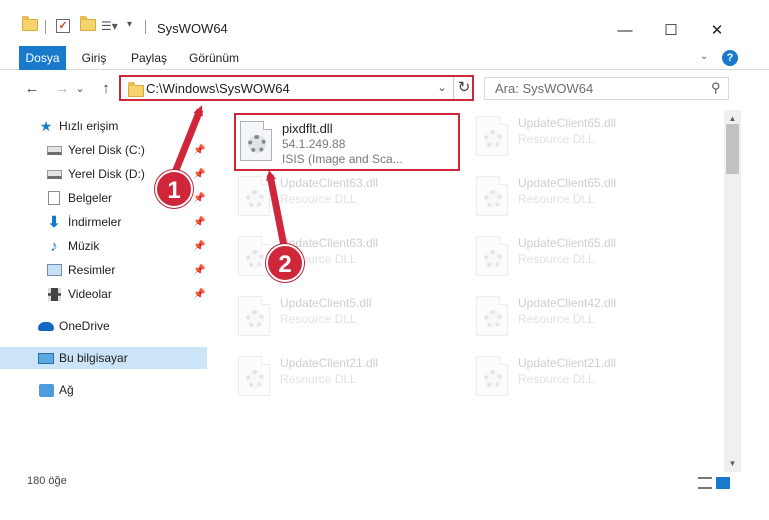  I want to click on ribbon-expand-icon: ⌄, so click(704, 56).